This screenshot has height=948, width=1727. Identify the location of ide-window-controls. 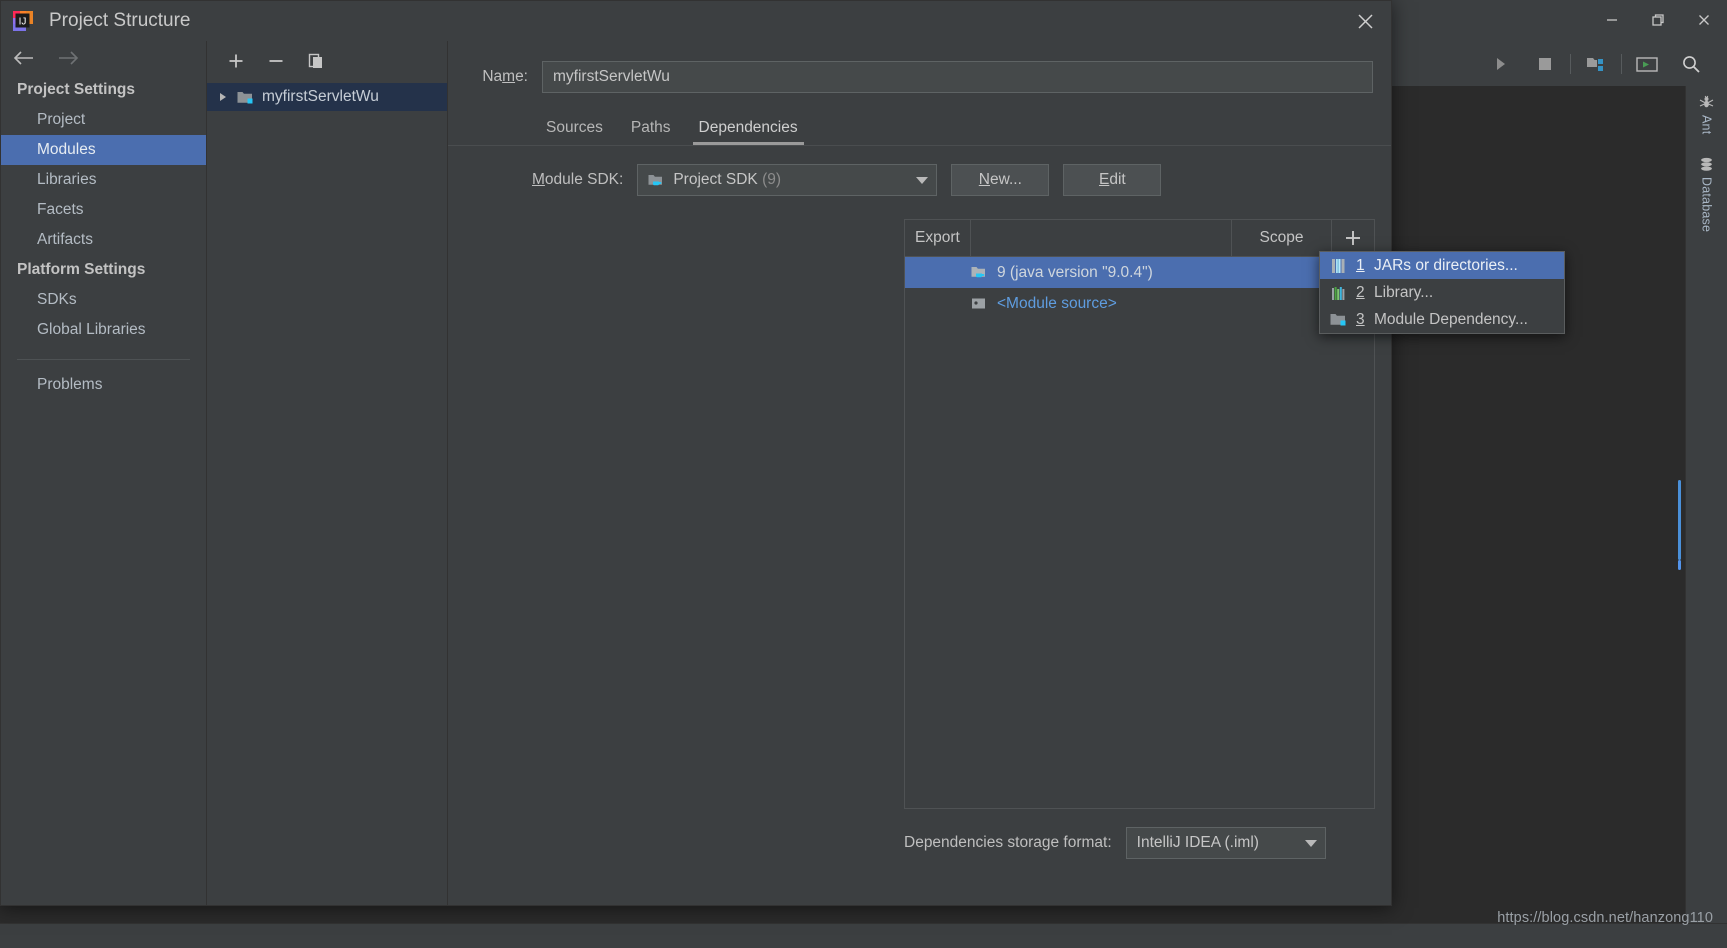
(1597, 20).